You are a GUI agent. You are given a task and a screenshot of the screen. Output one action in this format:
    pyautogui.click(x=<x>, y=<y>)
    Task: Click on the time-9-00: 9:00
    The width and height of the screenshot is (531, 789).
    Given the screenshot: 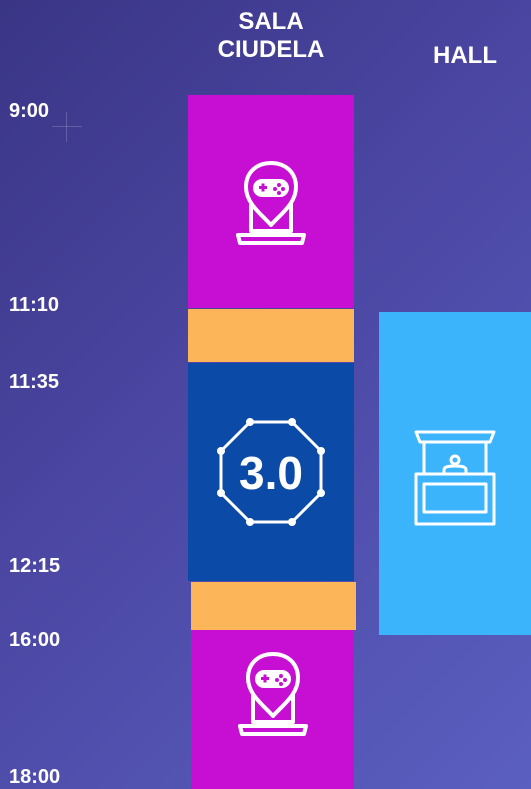 What is the action you would take?
    pyautogui.click(x=29, y=111)
    